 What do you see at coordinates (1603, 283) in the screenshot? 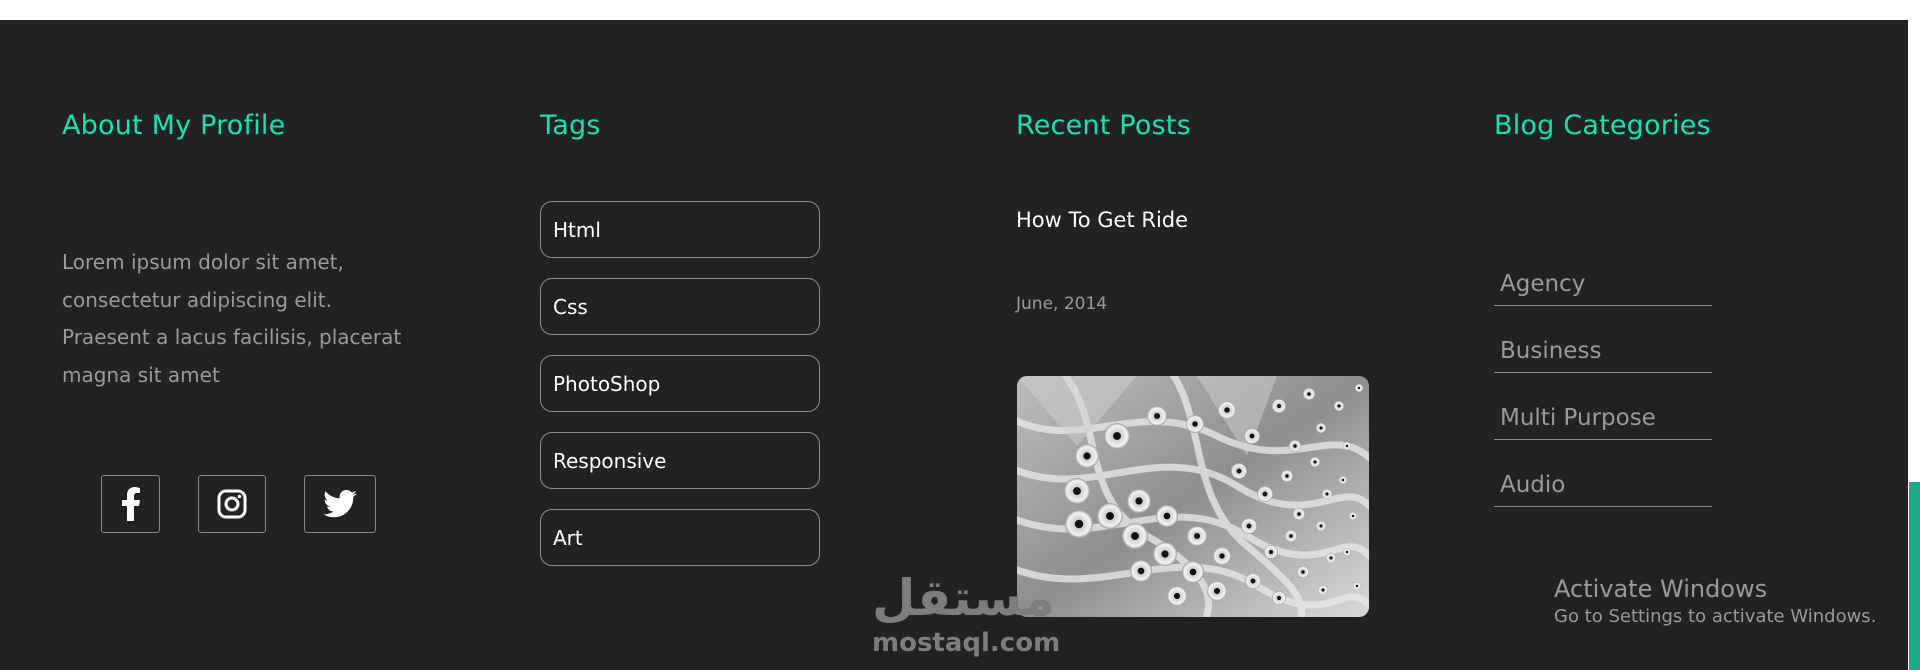
I see `category-agency: Agency` at bounding box center [1603, 283].